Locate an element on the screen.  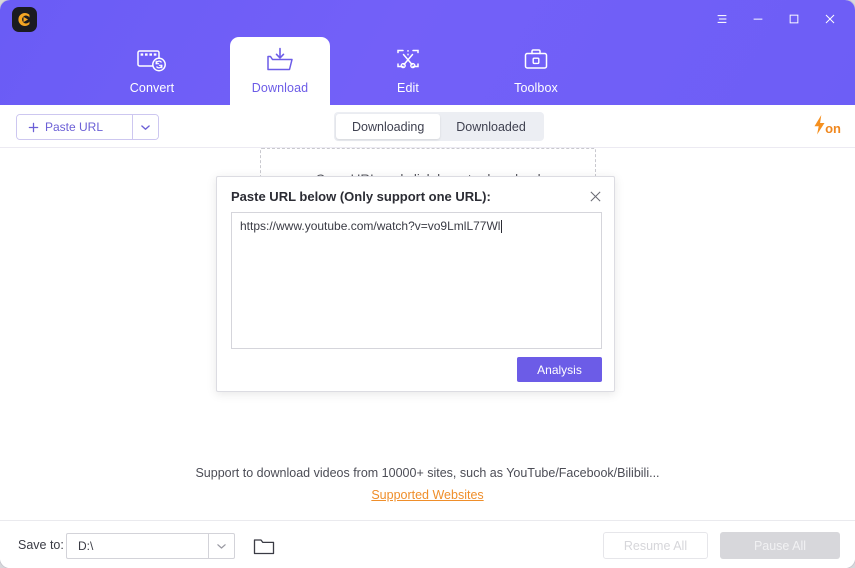
maximize-icon is located at coordinates (794, 19).